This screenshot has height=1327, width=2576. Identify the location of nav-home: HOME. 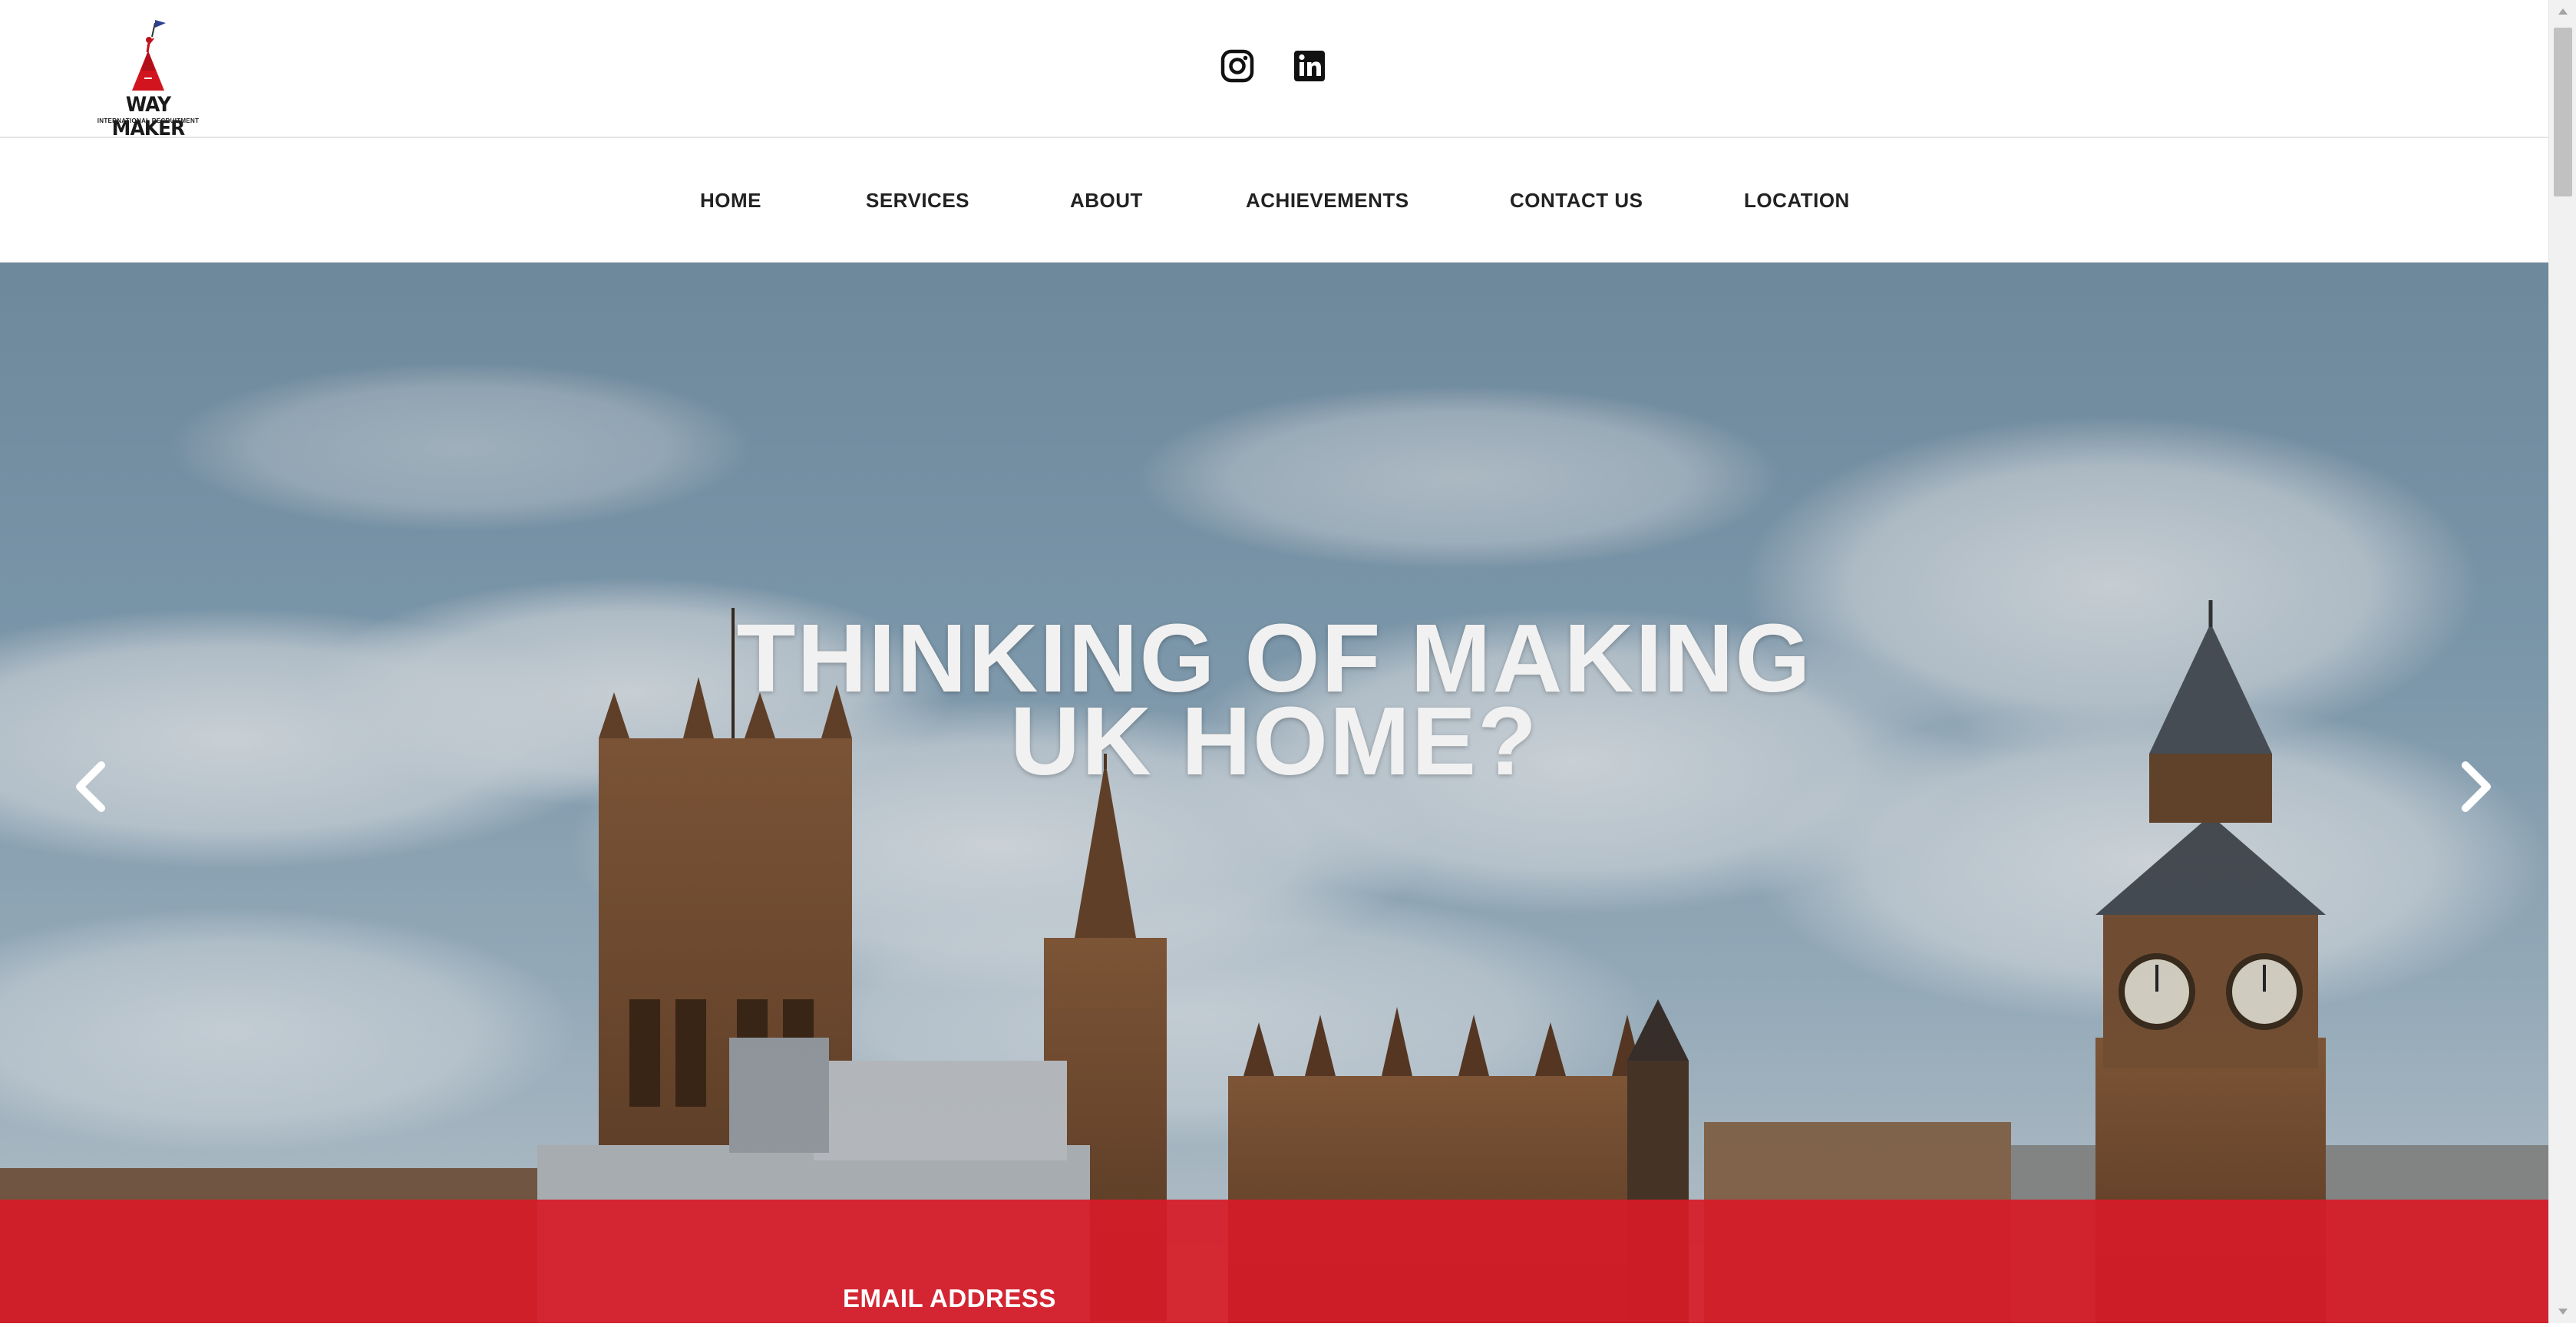
(730, 200).